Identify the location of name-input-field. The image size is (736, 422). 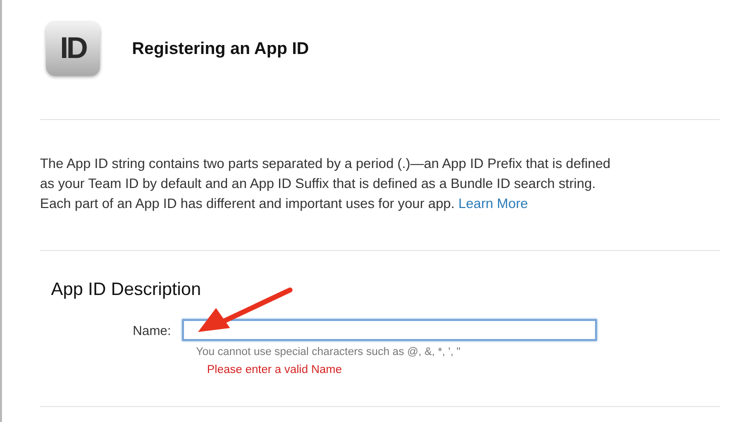
(389, 330).